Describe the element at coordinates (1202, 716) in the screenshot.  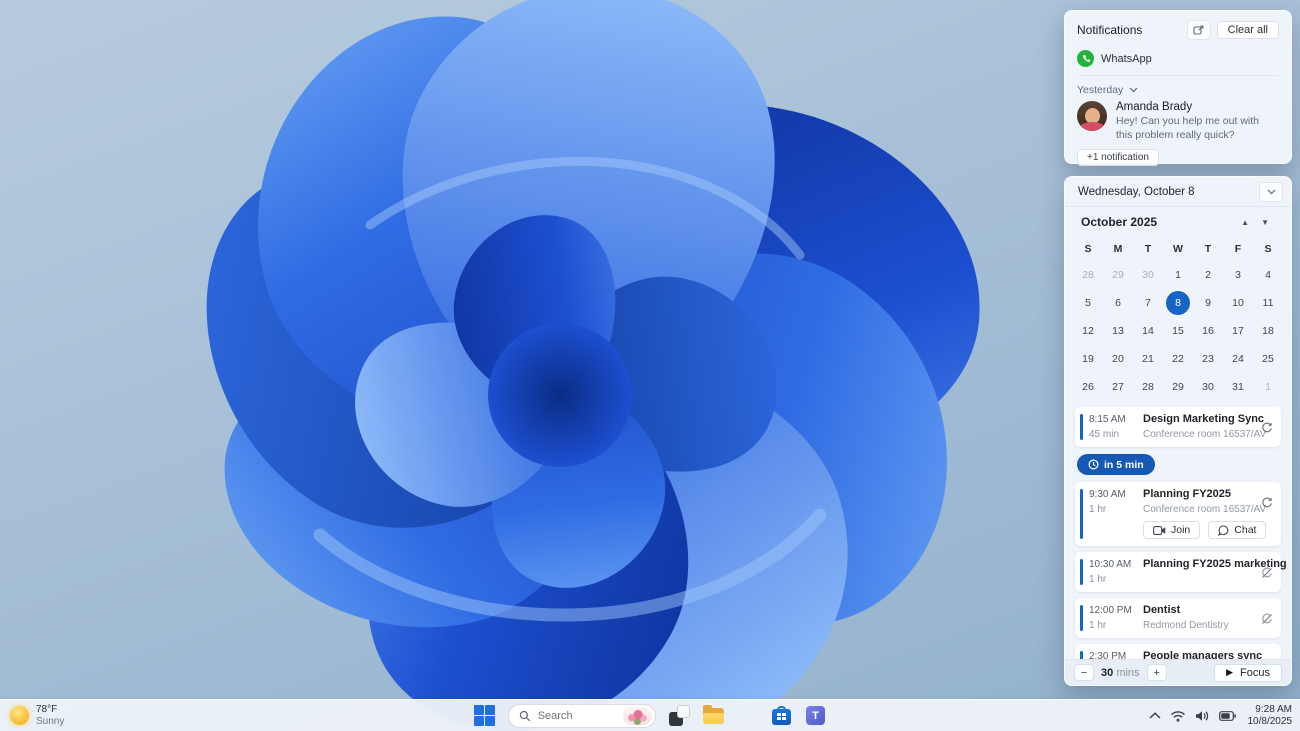
I see `volume-icon` at that location.